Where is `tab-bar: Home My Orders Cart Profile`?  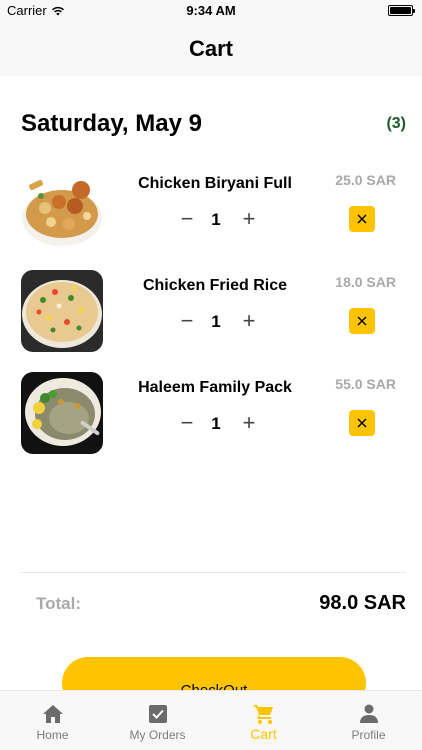 tab-bar: Home My Orders Cart Profile is located at coordinates (211, 720).